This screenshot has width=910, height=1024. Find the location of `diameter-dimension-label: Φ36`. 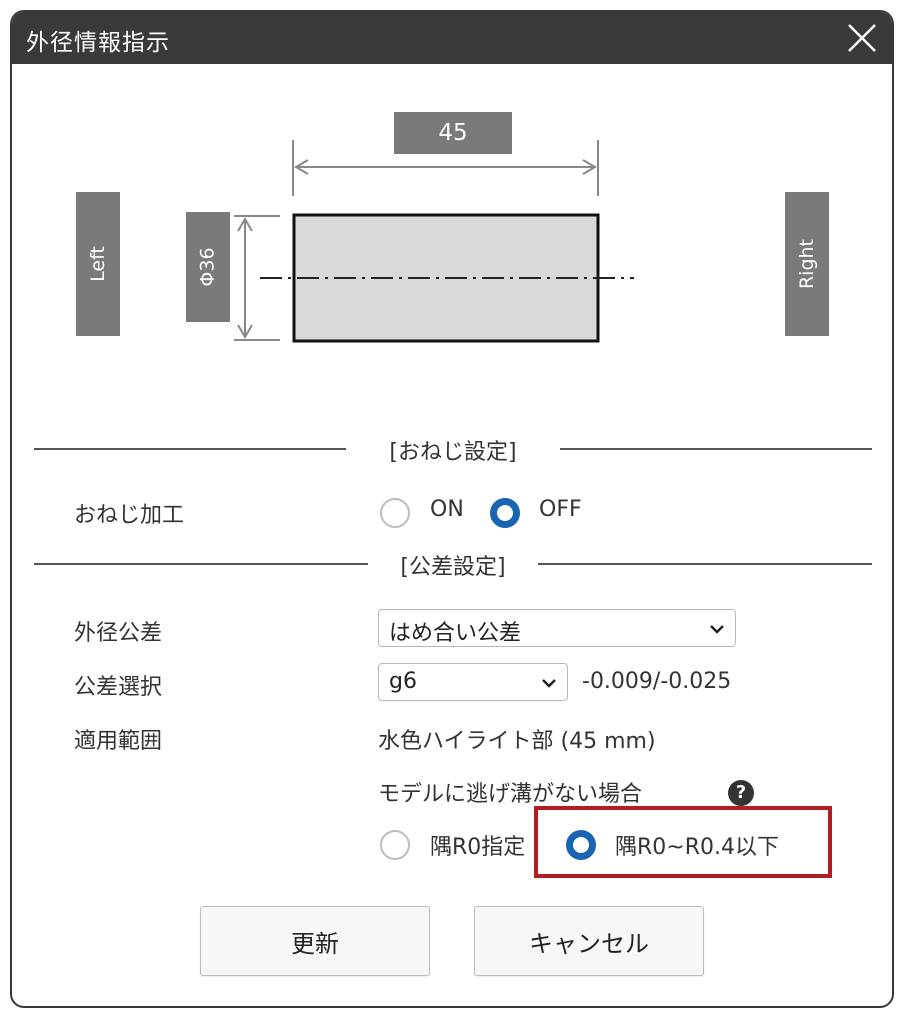

diameter-dimension-label: Φ36 is located at coordinates (208, 267).